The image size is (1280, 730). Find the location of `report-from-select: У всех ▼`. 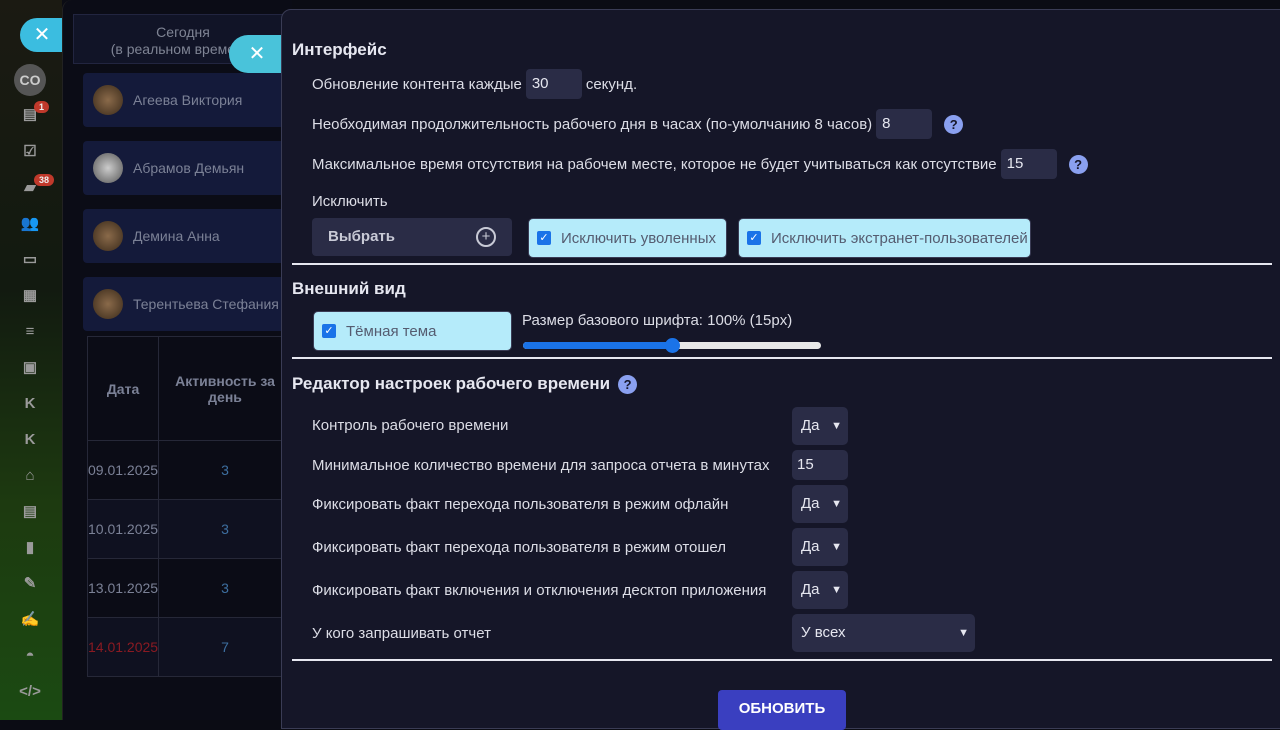

report-from-select: У всех ▼ is located at coordinates (883, 633).